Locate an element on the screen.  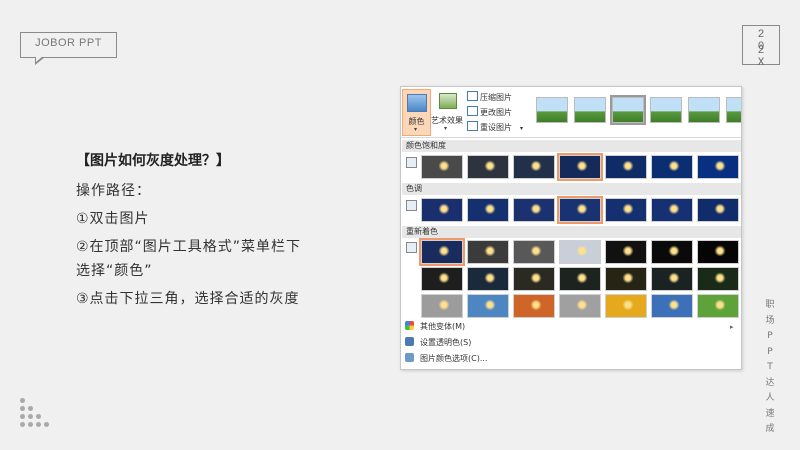
transparent-icon is located at coordinates (409, 341).